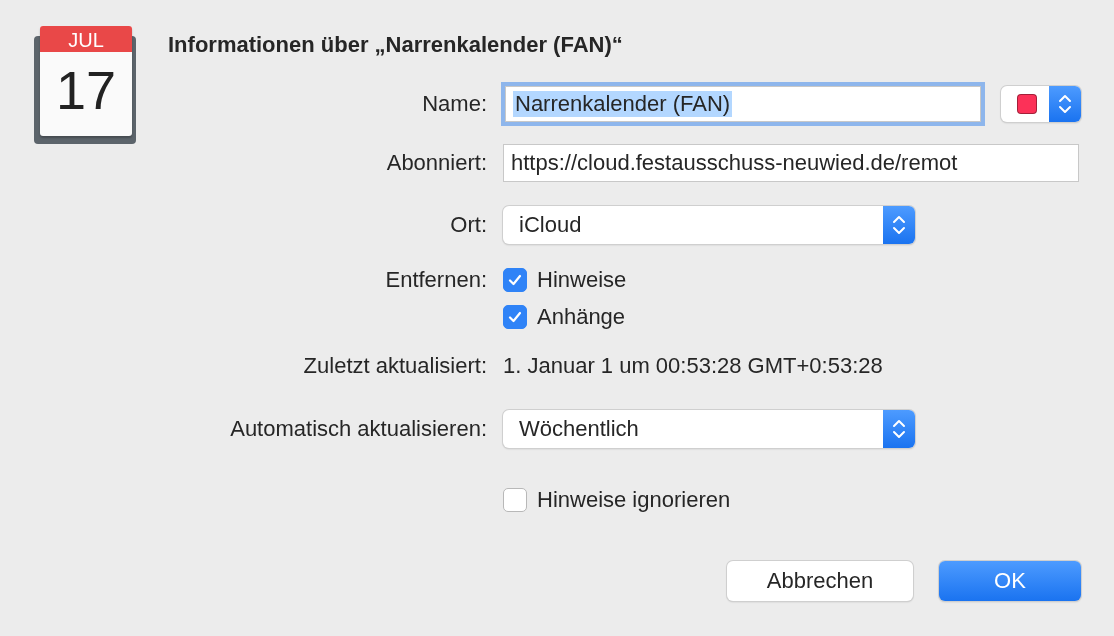 Image resolution: width=1114 pixels, height=636 pixels. What do you see at coordinates (454, 104) in the screenshot?
I see `field-label: Name:` at bounding box center [454, 104].